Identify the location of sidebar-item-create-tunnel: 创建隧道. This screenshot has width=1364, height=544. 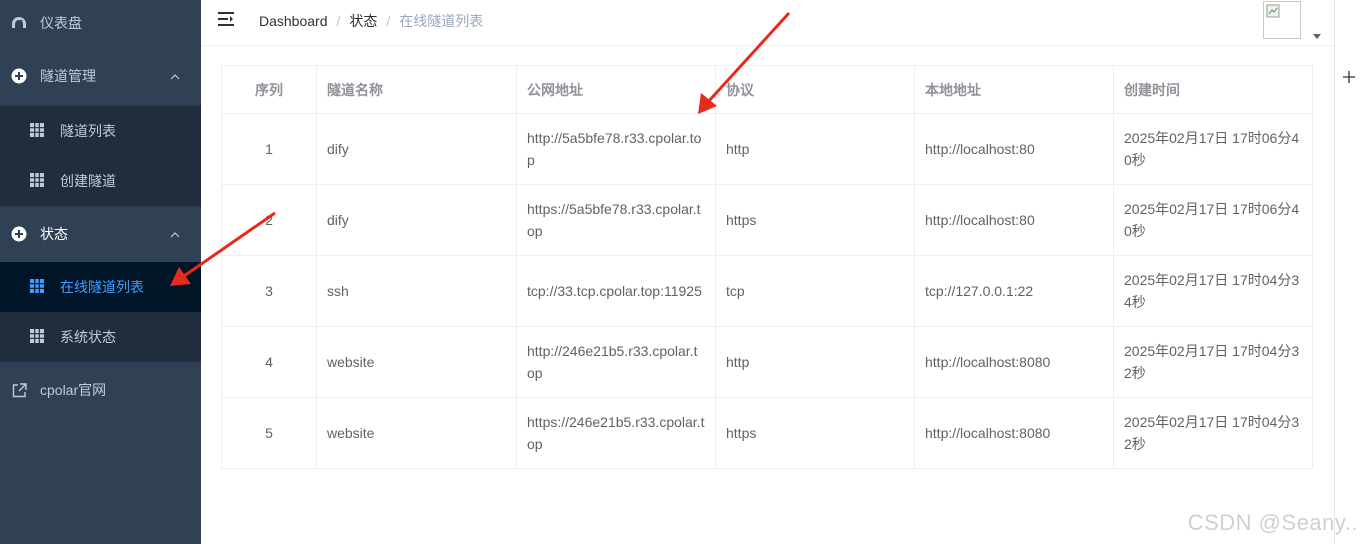
(100, 181).